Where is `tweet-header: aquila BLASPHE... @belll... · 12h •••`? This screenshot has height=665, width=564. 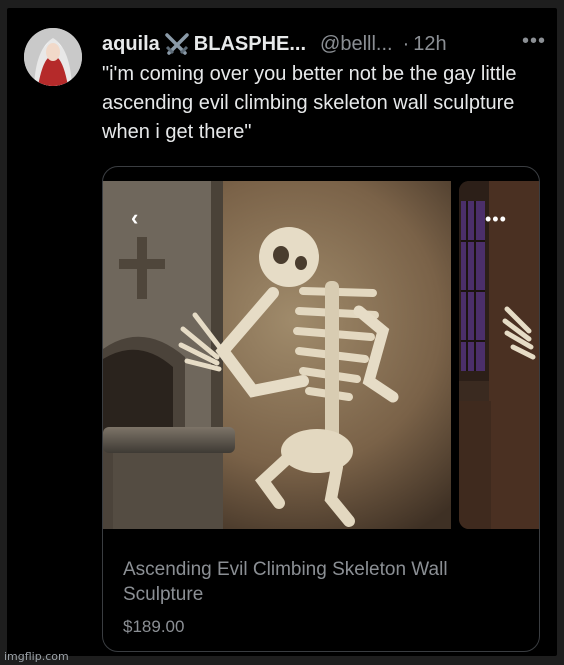
tweet-header: aquila BLASPHE... @belll... · 12h ••• is located at coordinates (326, 44).